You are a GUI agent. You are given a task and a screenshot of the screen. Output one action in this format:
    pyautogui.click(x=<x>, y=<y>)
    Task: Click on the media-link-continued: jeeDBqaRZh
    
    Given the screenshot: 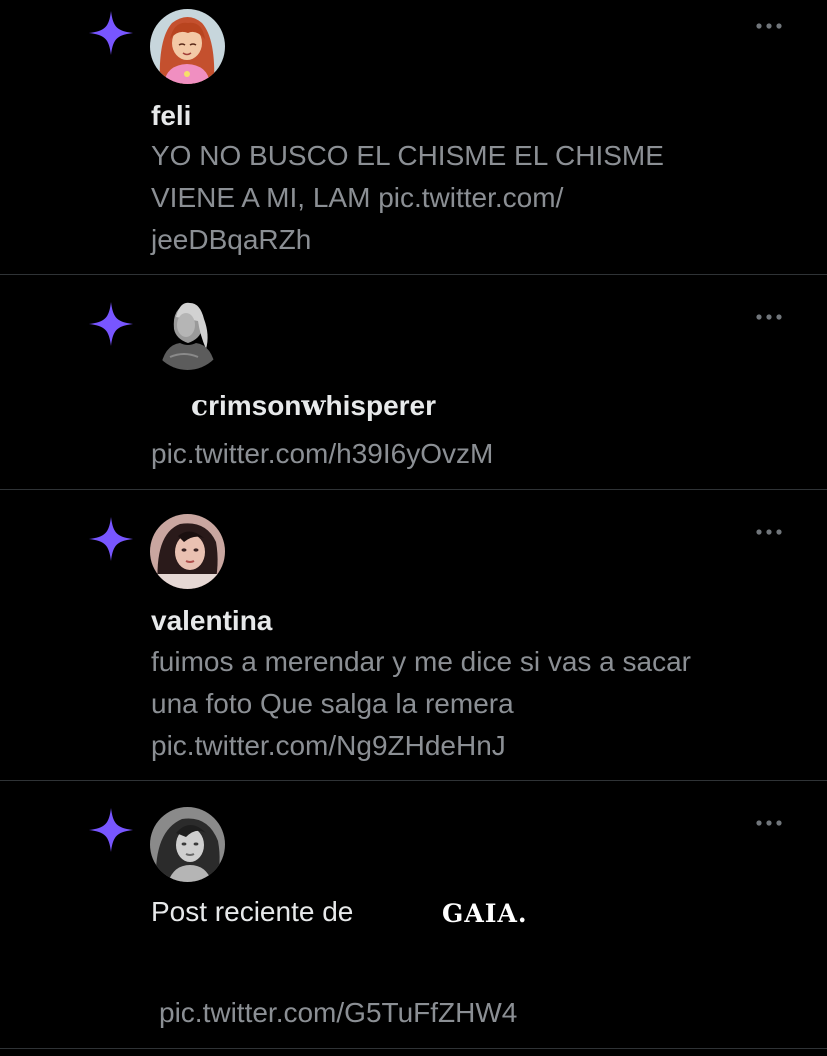 What is the action you would take?
    pyautogui.click(x=231, y=239)
    